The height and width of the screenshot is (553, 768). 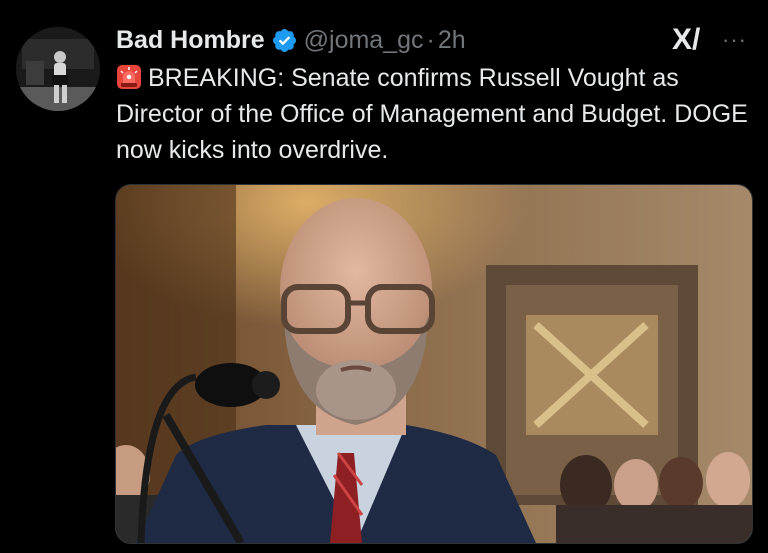 I want to click on siren-emoji-icon, so click(x=129, y=77).